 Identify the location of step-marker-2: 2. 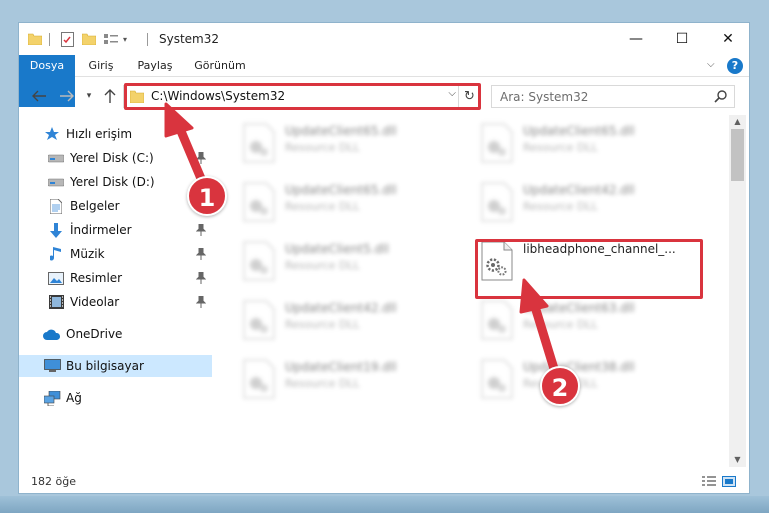
(560, 386).